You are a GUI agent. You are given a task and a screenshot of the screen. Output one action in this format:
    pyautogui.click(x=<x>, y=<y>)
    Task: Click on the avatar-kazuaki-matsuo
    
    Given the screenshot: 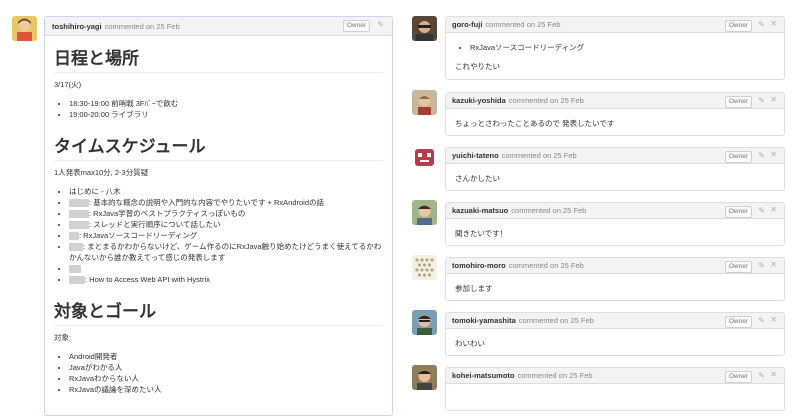 What is the action you would take?
    pyautogui.click(x=424, y=212)
    